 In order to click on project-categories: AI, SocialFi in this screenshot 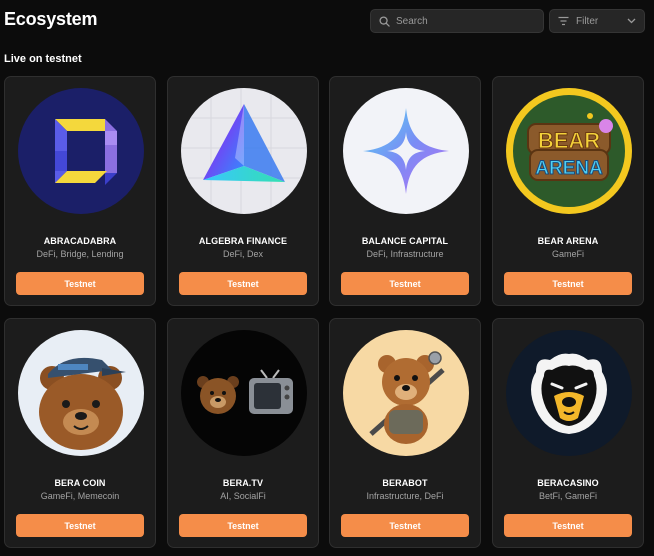, I will do `click(243, 496)`.